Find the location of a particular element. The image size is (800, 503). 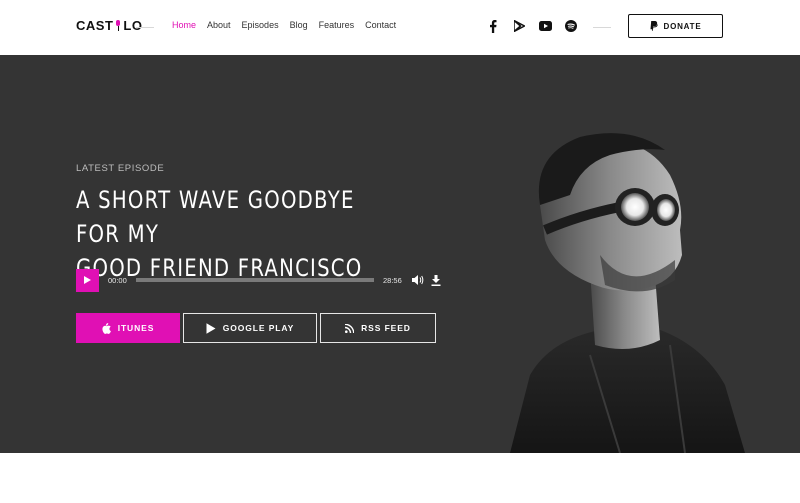

logo-text-left: CAST is located at coordinates (95, 25).